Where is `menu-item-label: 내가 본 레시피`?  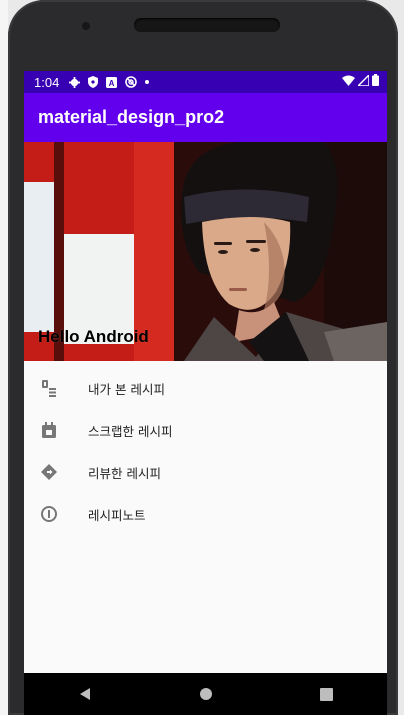 menu-item-label: 내가 본 레시피 is located at coordinates (126, 389).